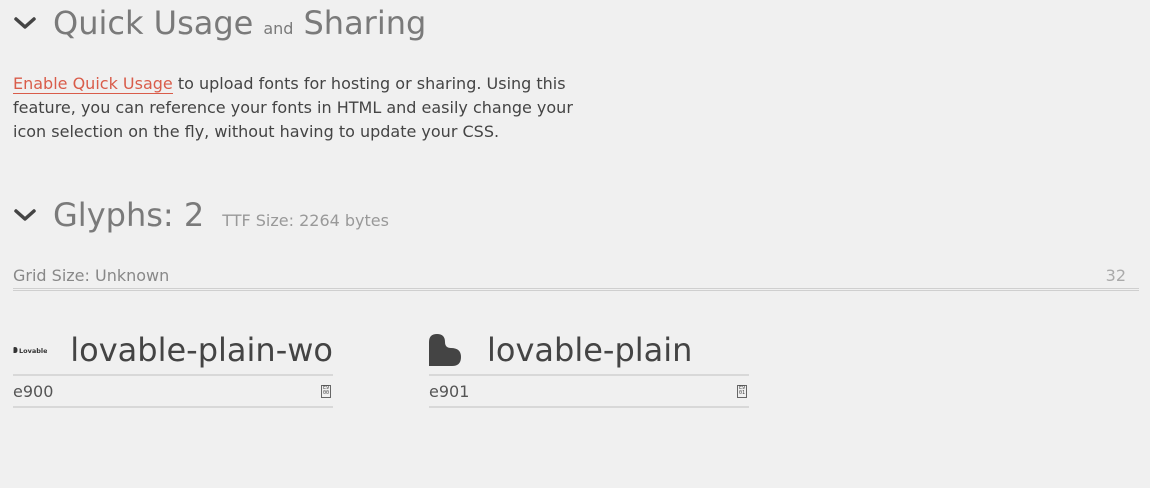  What do you see at coordinates (153, 23) in the screenshot?
I see `quick-usage-title: Quick Usage` at bounding box center [153, 23].